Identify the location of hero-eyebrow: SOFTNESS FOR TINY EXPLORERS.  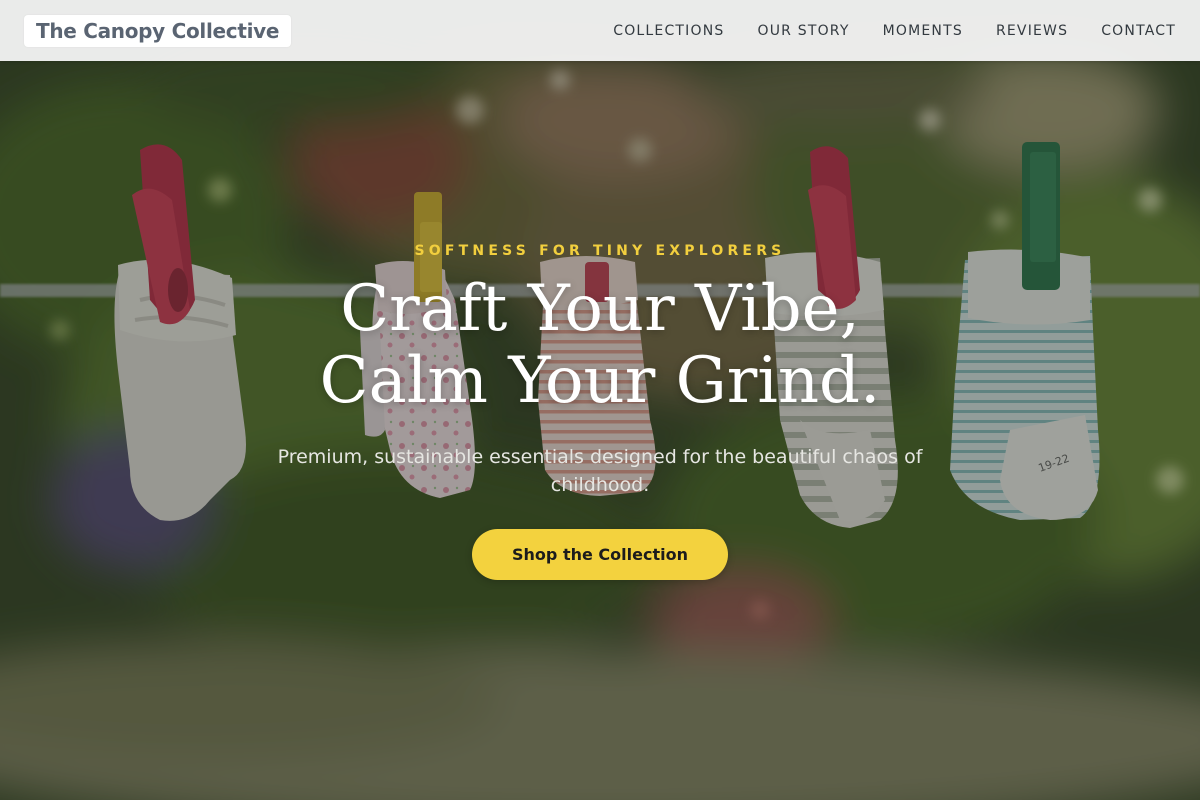
(600, 251).